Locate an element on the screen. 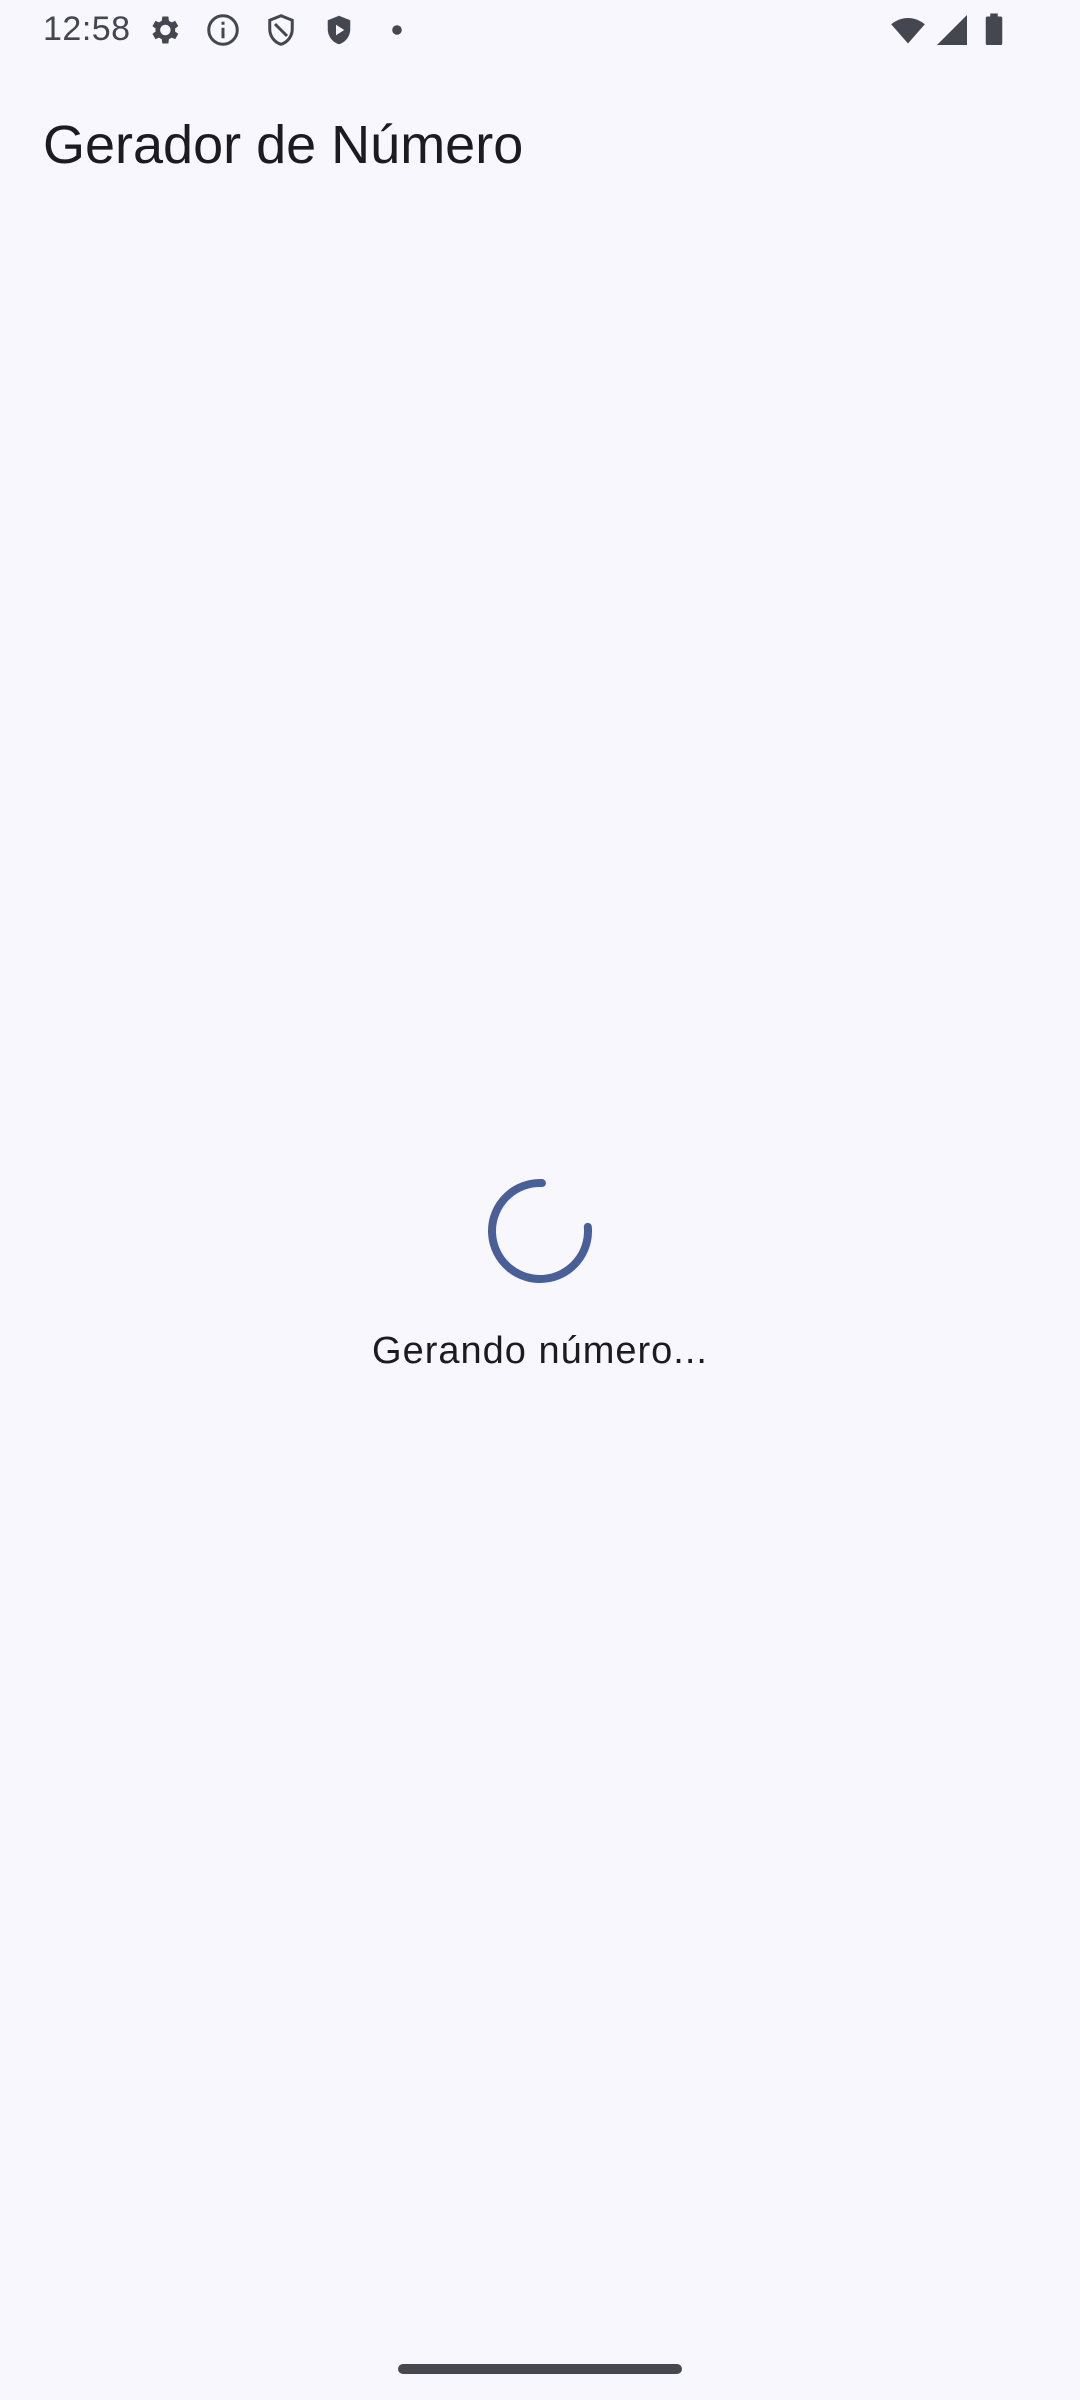 This screenshot has width=1080, height=2400. info-icon is located at coordinates (223, 30).